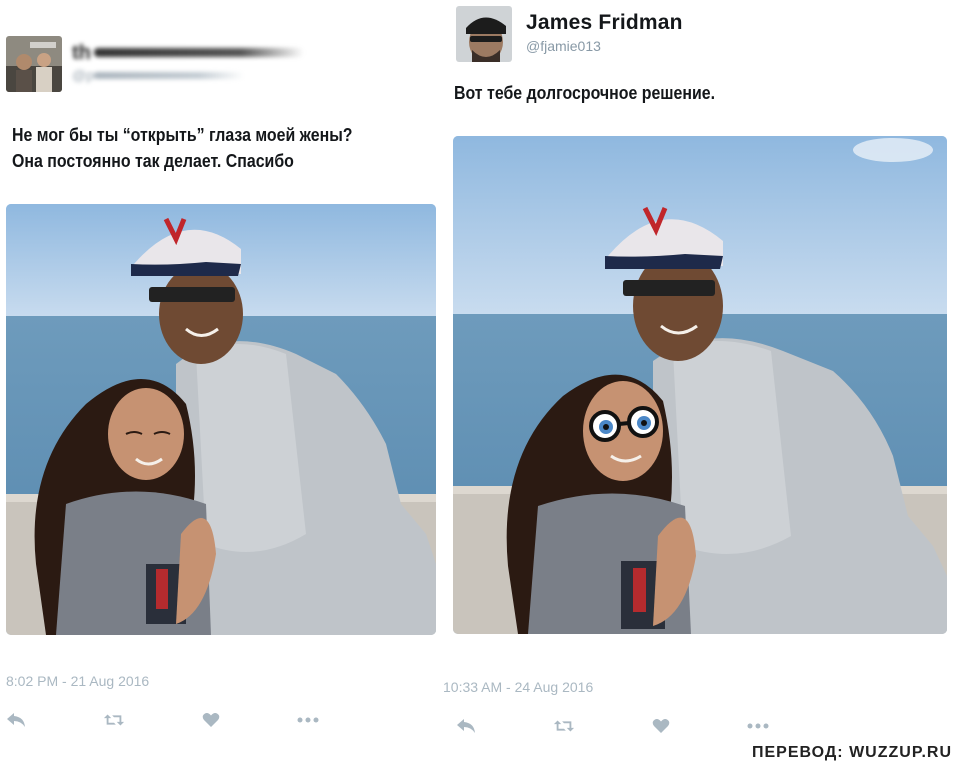 The image size is (960, 770). Describe the element at coordinates (153, 160) in the screenshot. I see `tweet-text-line-2: Она постоянно так делает. Спасибо` at that location.